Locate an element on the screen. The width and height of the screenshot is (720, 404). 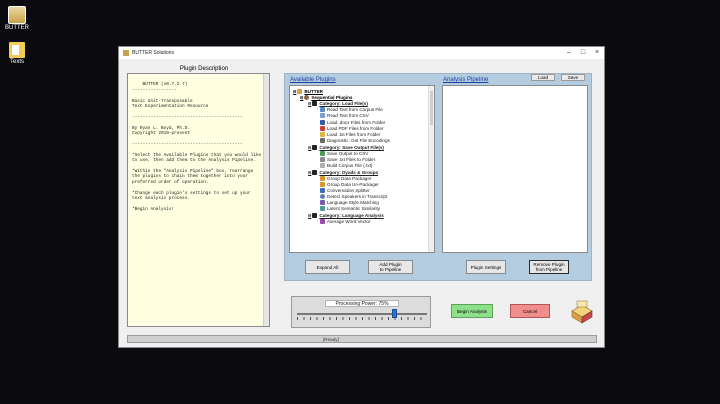
load-pipeline-button: Load is located at coordinates (543, 77).